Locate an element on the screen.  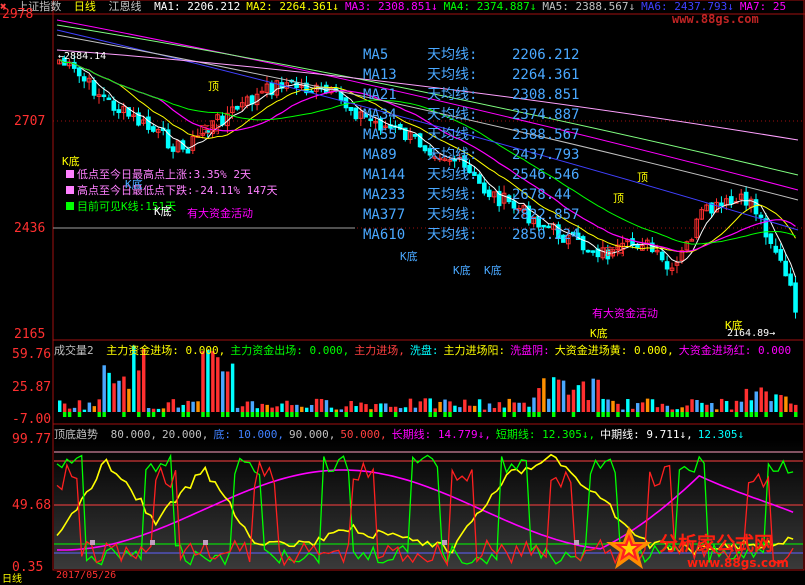
panel-legend-item: 90.000, is located at coordinates (312, 434).